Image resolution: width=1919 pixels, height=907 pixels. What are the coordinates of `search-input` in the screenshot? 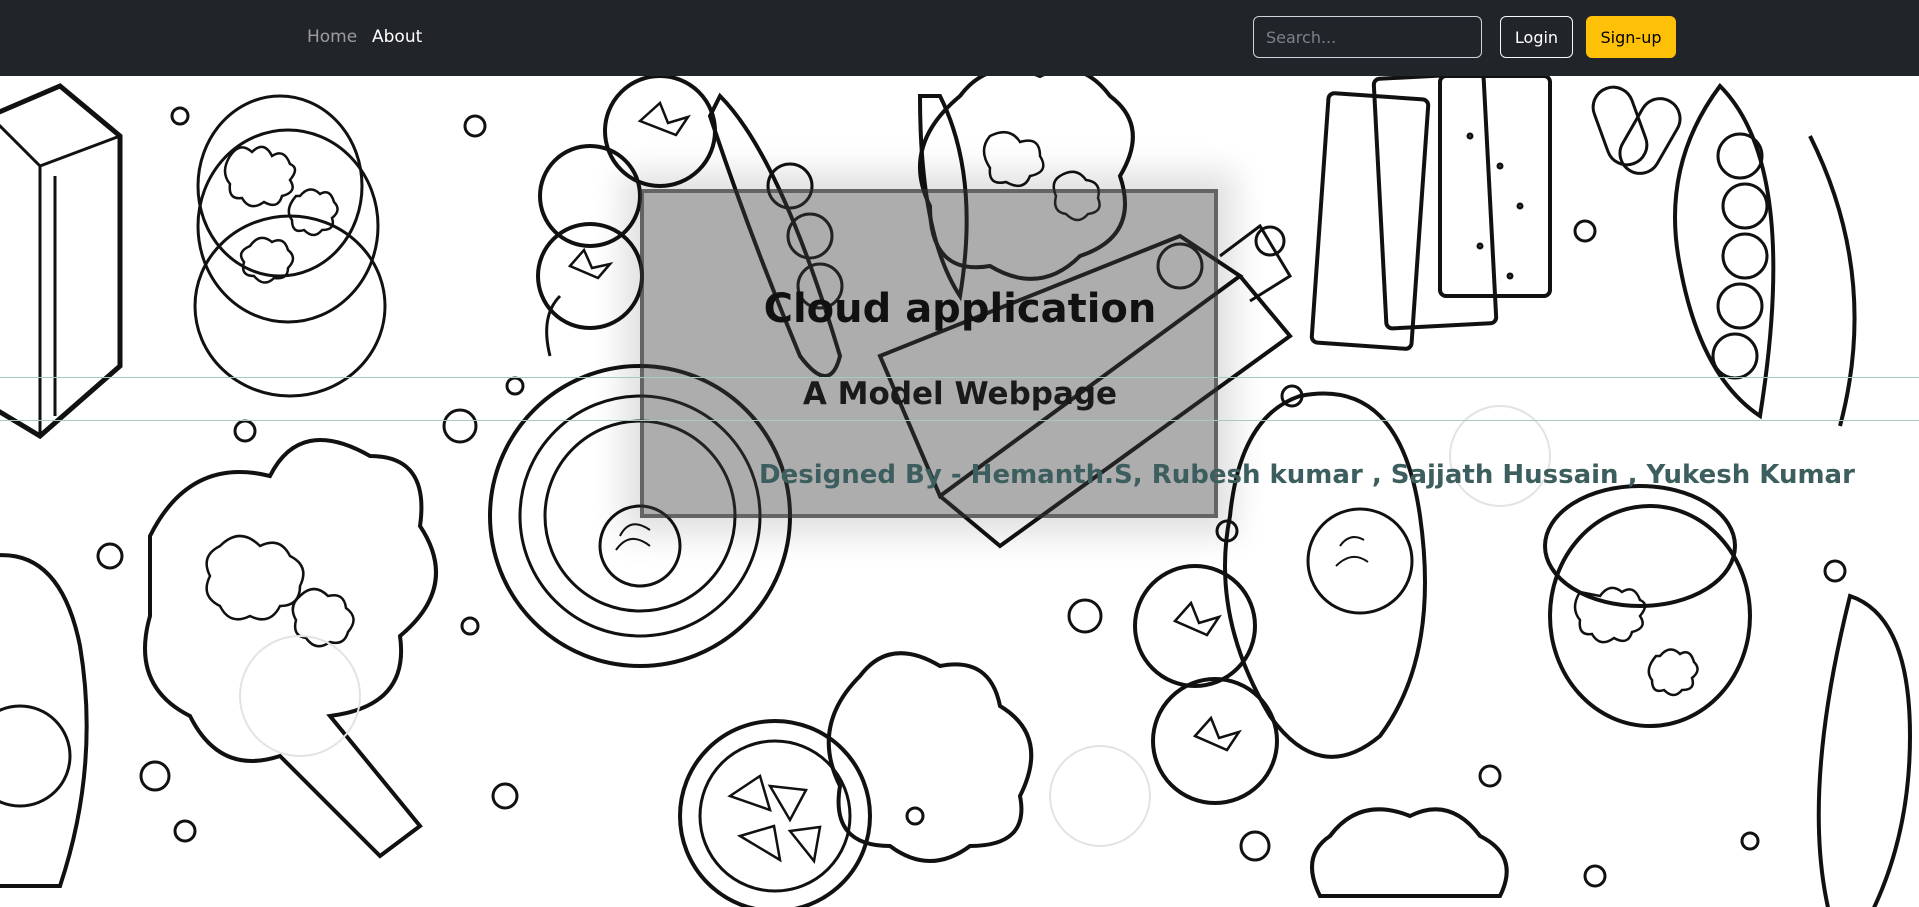 It's located at (1367, 37).